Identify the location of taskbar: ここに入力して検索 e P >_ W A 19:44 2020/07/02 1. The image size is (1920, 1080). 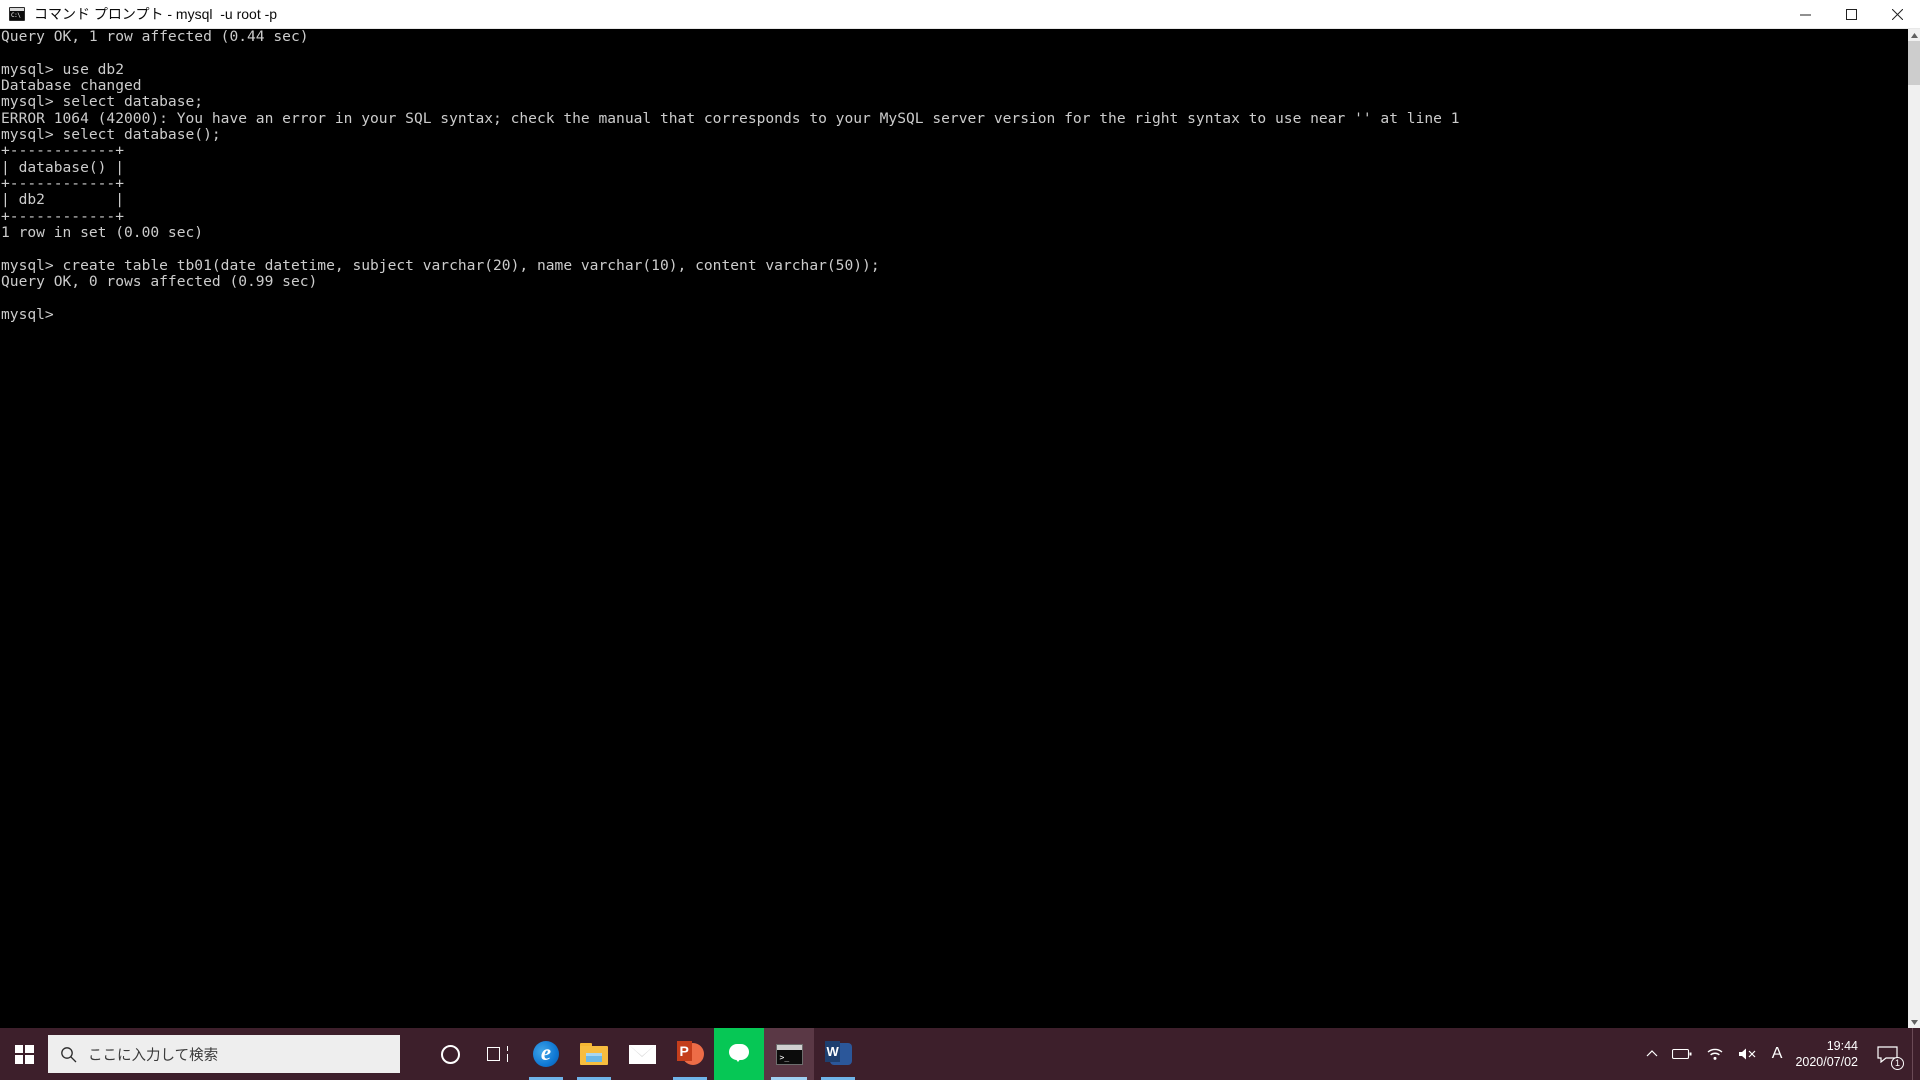
(960, 1054).